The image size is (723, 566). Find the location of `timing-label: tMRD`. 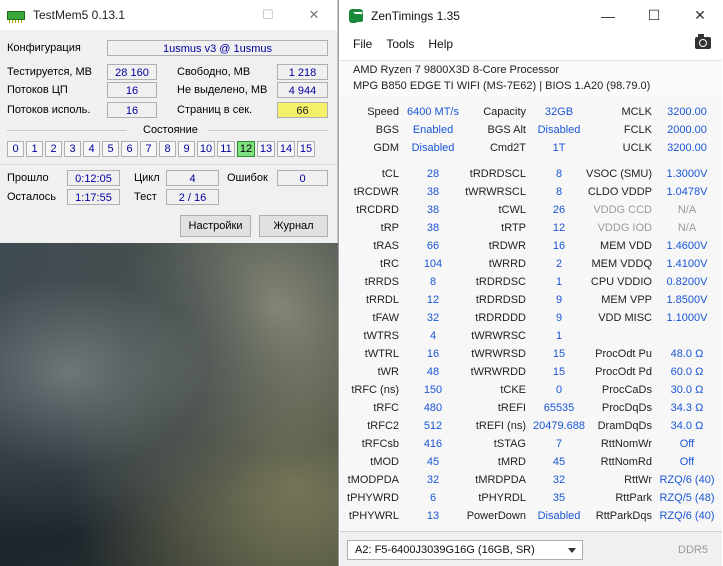

timing-label: tMRD is located at coordinates (511, 462).